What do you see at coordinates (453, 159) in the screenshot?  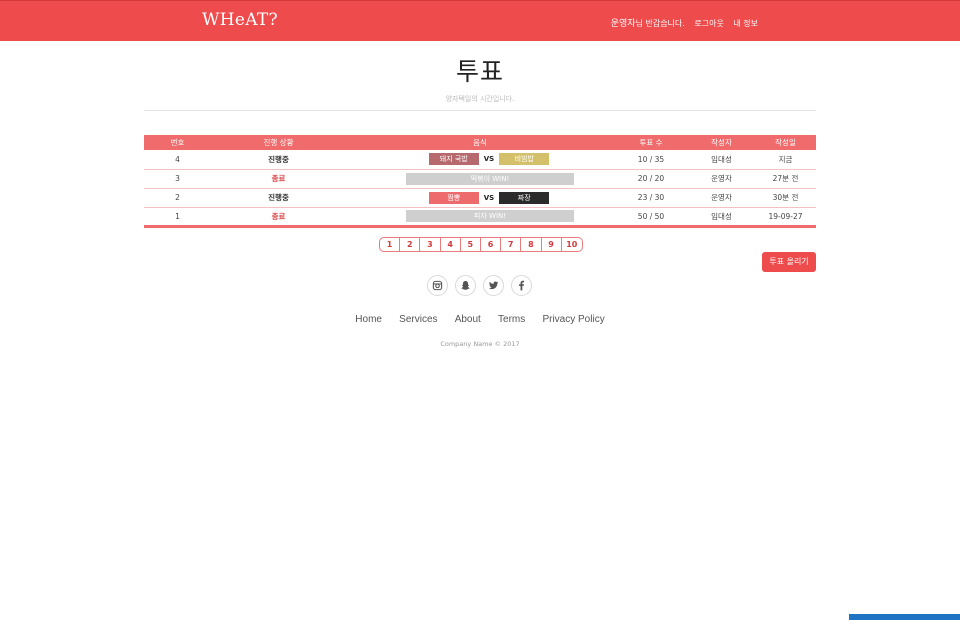 I see `choice-left-chip: 돼지 국밥` at bounding box center [453, 159].